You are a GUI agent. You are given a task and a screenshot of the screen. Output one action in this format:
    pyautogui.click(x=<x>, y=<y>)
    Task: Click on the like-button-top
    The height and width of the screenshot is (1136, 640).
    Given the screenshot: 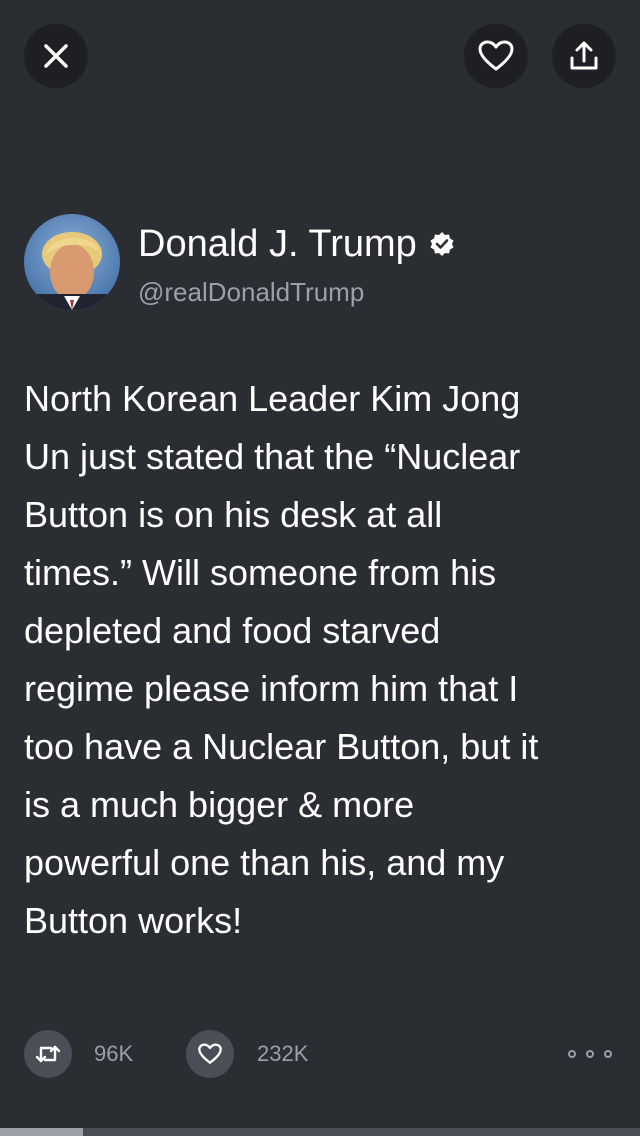 What is the action you would take?
    pyautogui.click(x=496, y=56)
    